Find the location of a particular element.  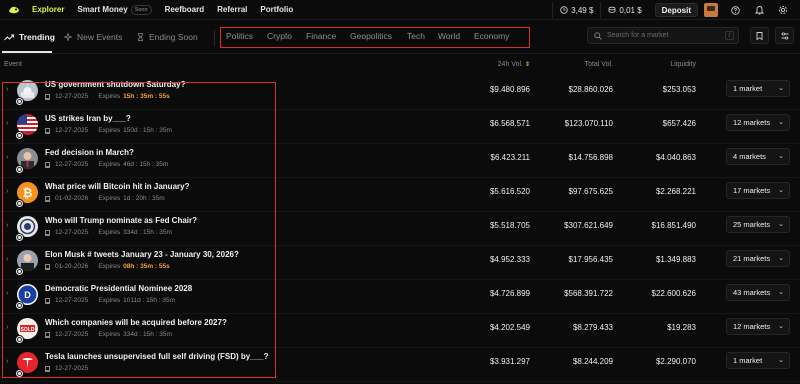

nav-referral: Referral is located at coordinates (232, 9).